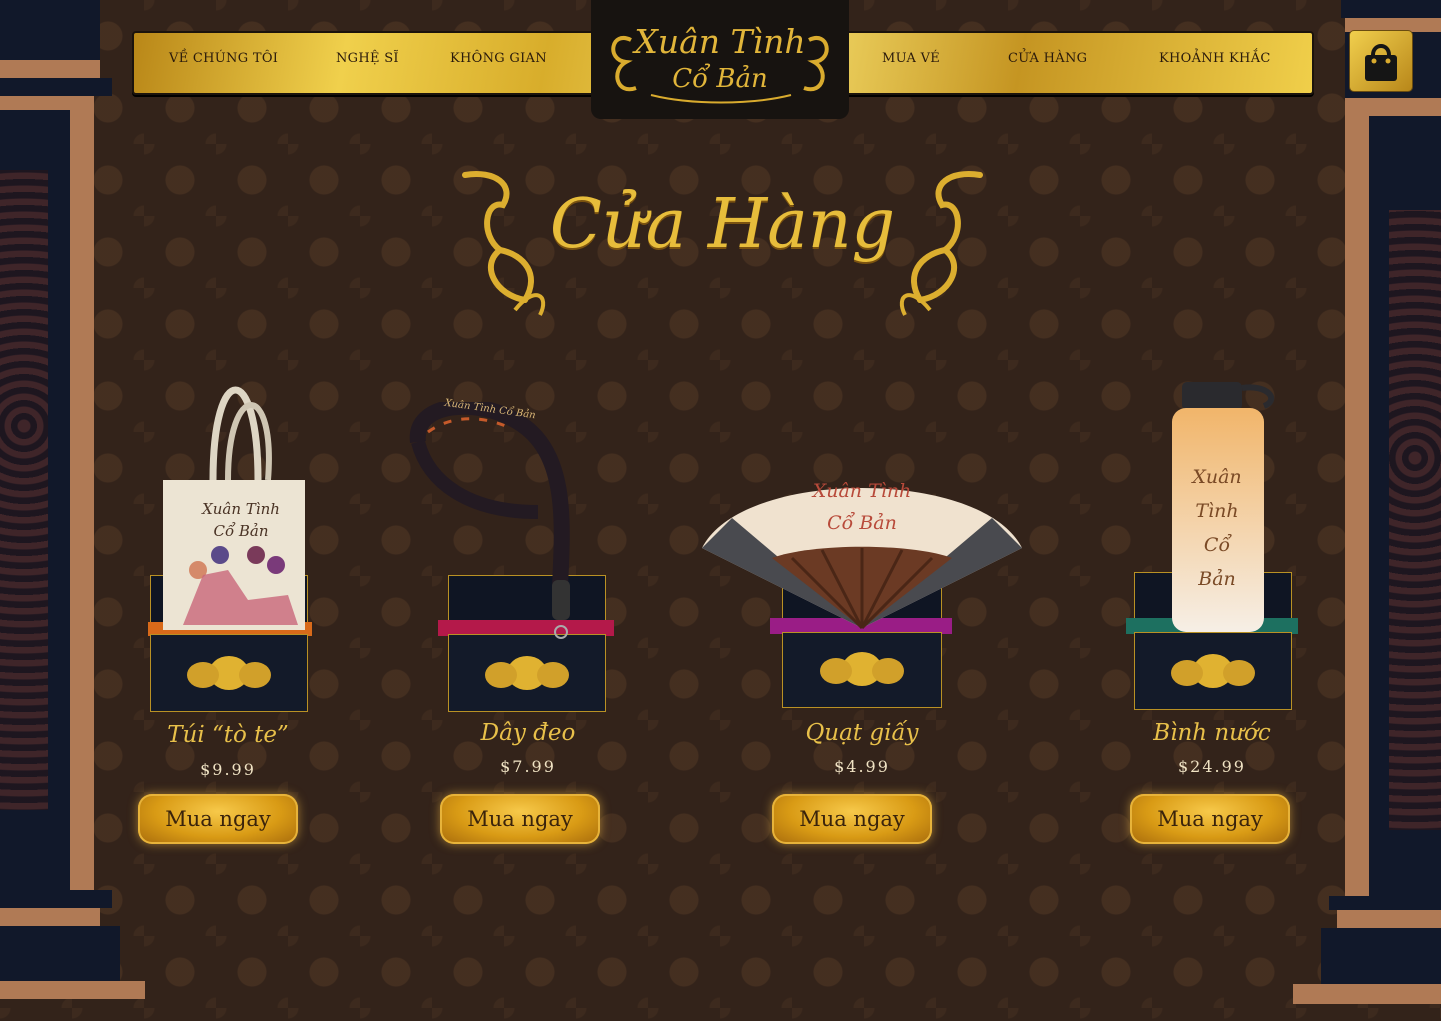 This screenshot has width=1441, height=1021. I want to click on nav-tickets: MUA VÉ, so click(911, 58).